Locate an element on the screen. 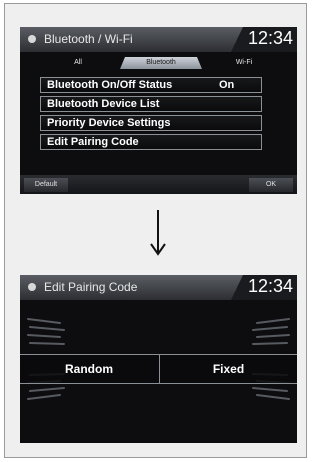  menu-item-label: Priority Device Settings is located at coordinates (109, 123).